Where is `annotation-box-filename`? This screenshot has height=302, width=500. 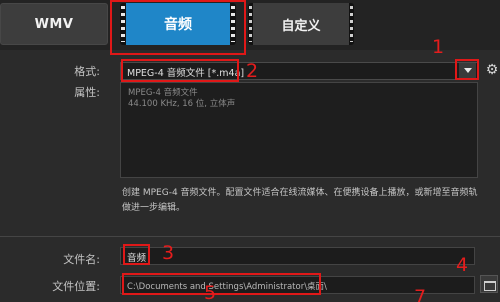
annotation-box-filename is located at coordinates (136, 254).